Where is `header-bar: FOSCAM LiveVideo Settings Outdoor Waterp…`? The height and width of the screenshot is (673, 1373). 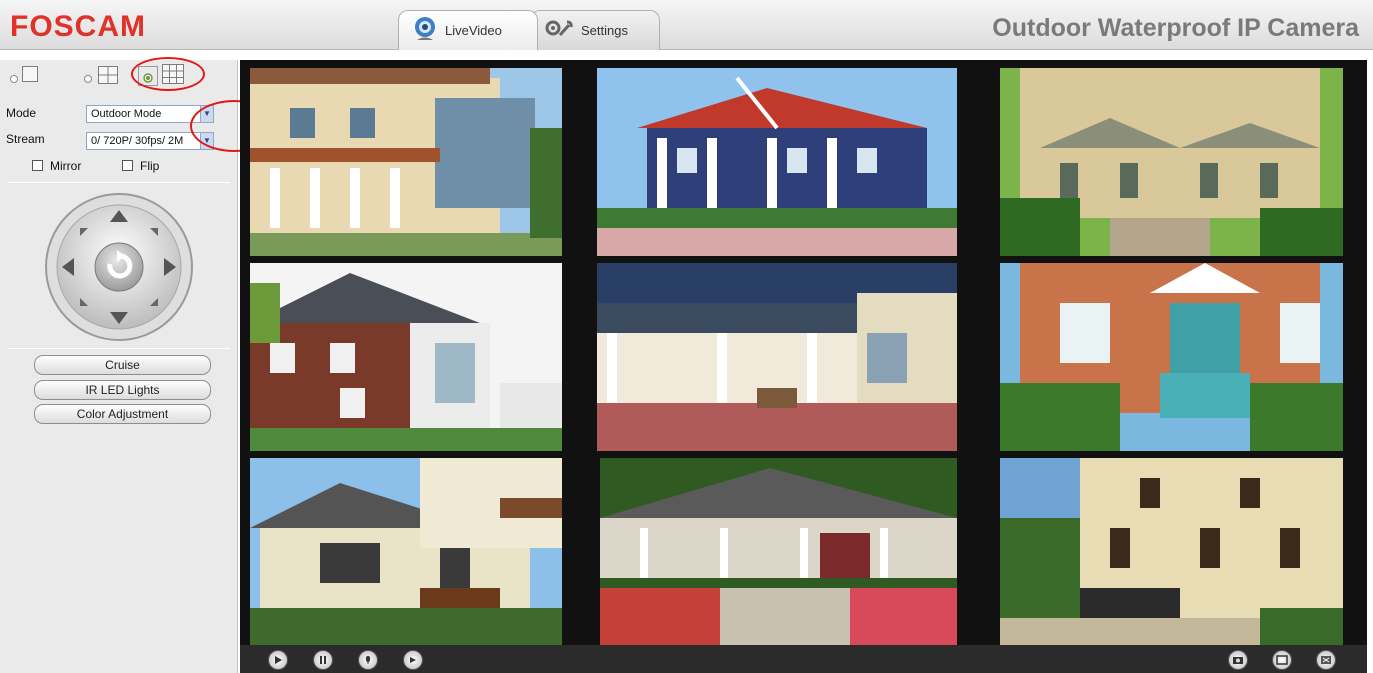 header-bar: FOSCAM LiveVideo Settings Outdoor Waterp… is located at coordinates (686, 25).